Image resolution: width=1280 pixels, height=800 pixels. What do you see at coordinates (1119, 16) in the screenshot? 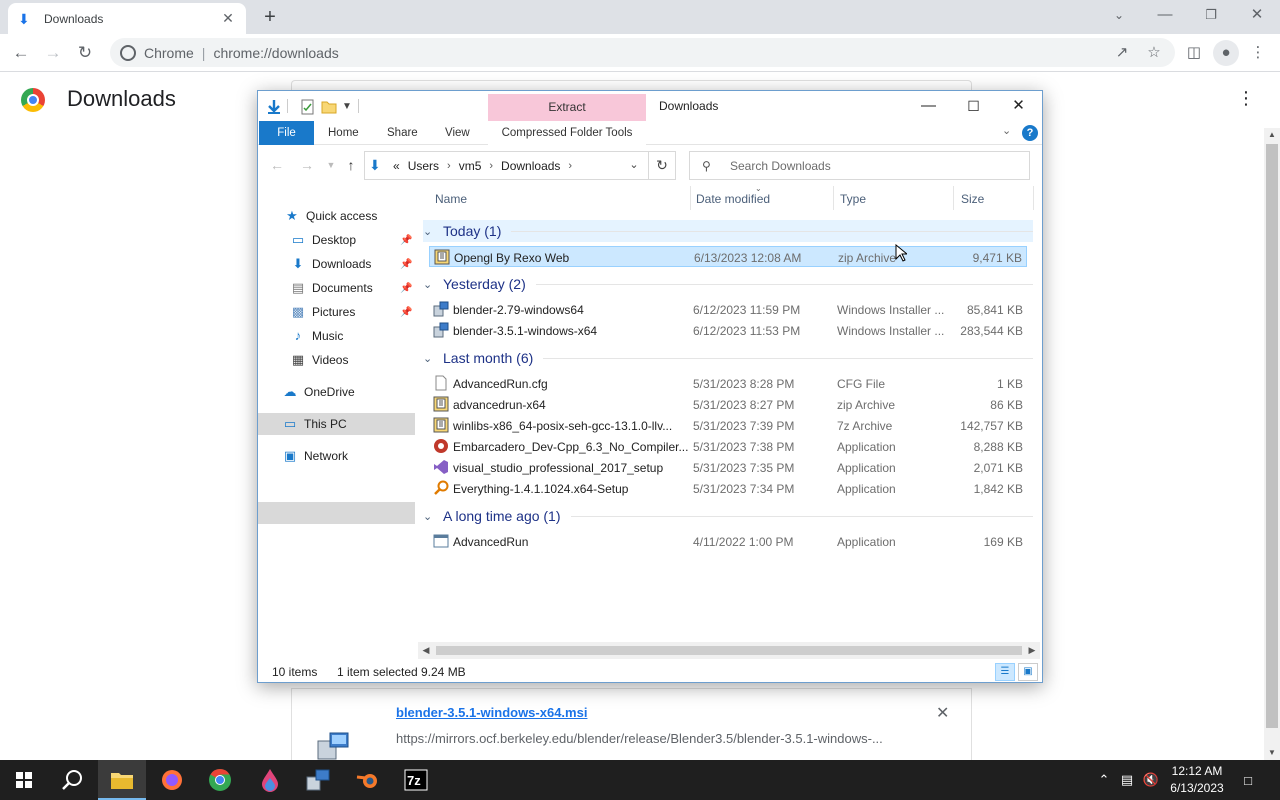
I see `tab-search-icon: ⌄` at bounding box center [1119, 16].